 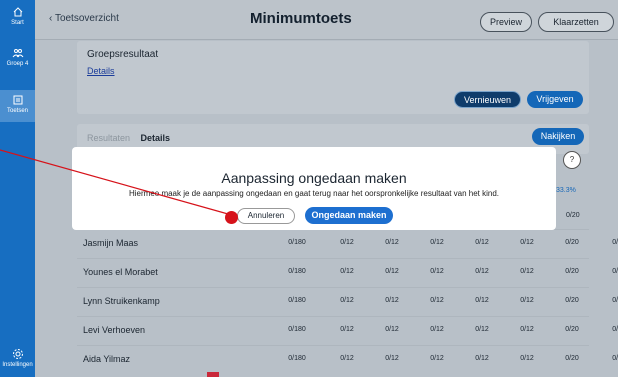 What do you see at coordinates (213, 374) in the screenshot?
I see `scroll-marker` at bounding box center [213, 374].